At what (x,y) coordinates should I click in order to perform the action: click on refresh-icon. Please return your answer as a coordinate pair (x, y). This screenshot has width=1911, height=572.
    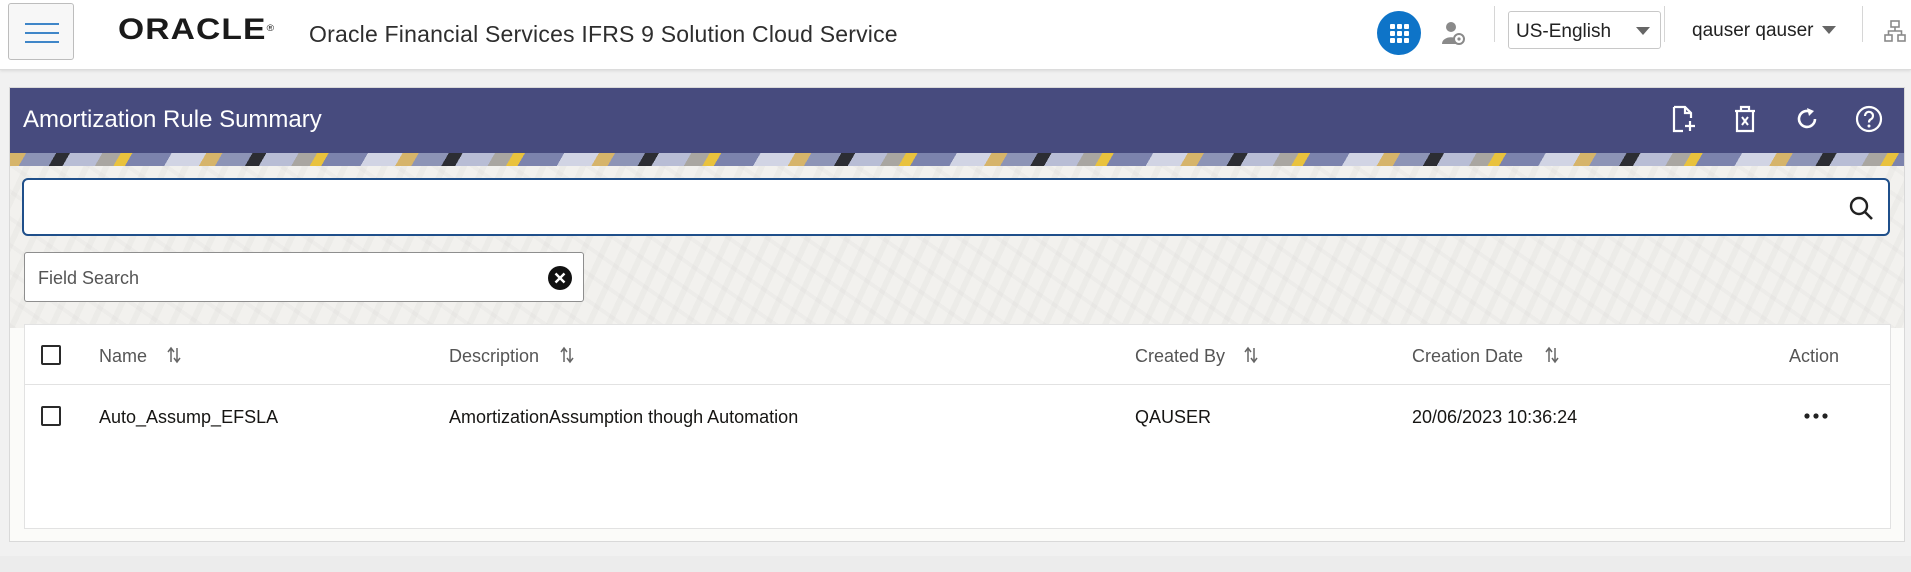
    Looking at the image, I should click on (1807, 119).